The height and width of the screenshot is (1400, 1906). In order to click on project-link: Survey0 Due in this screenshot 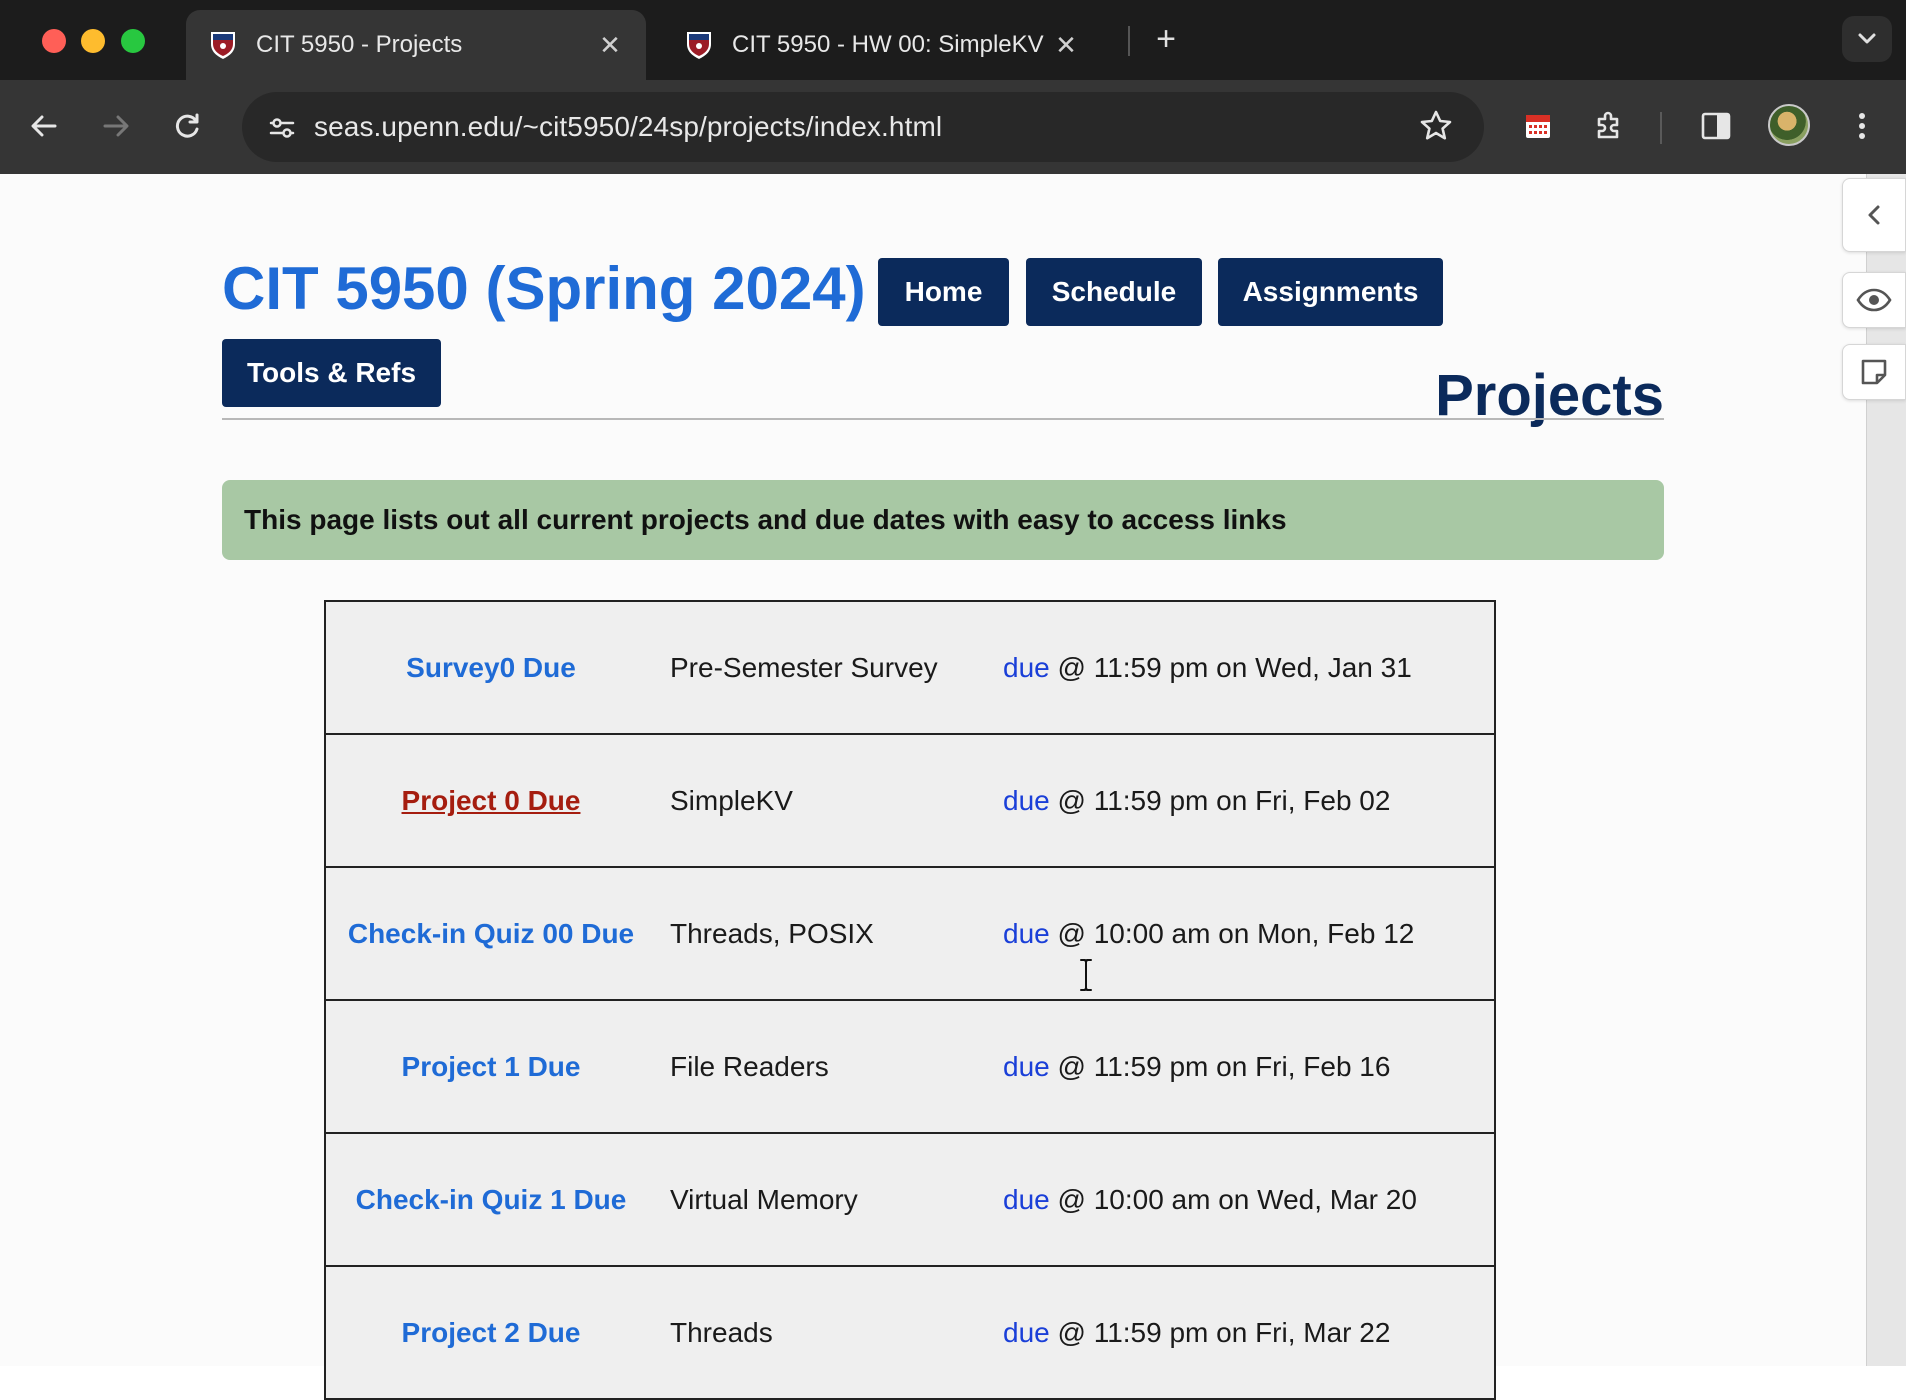, I will do `click(491, 668)`.